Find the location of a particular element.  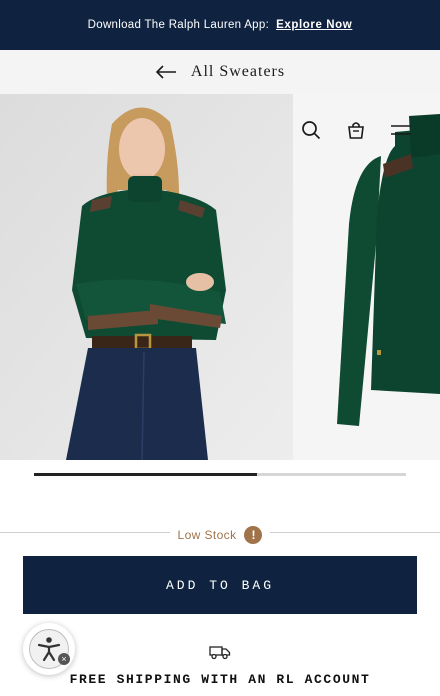

carousel-progress-indicator is located at coordinates (146, 474).